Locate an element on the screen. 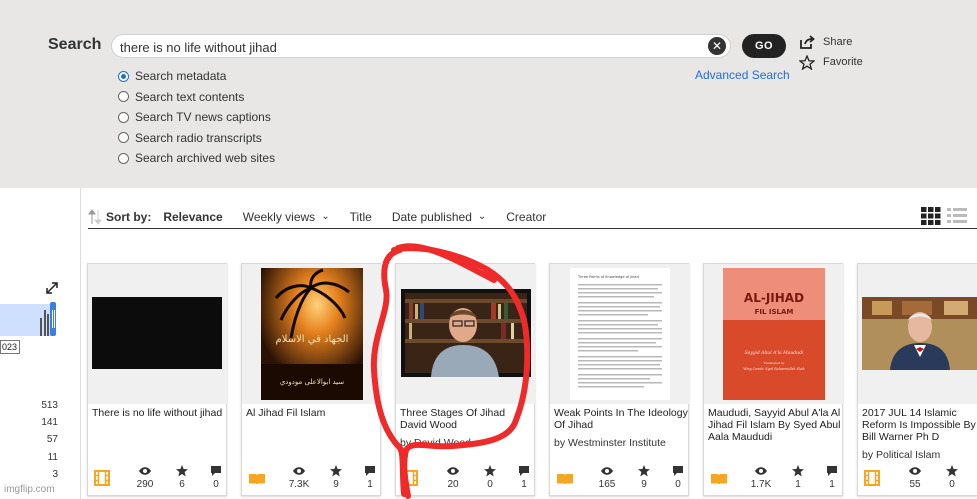  card-thumbnail: Three Points of Knowledge of Jihad is located at coordinates (620, 334).